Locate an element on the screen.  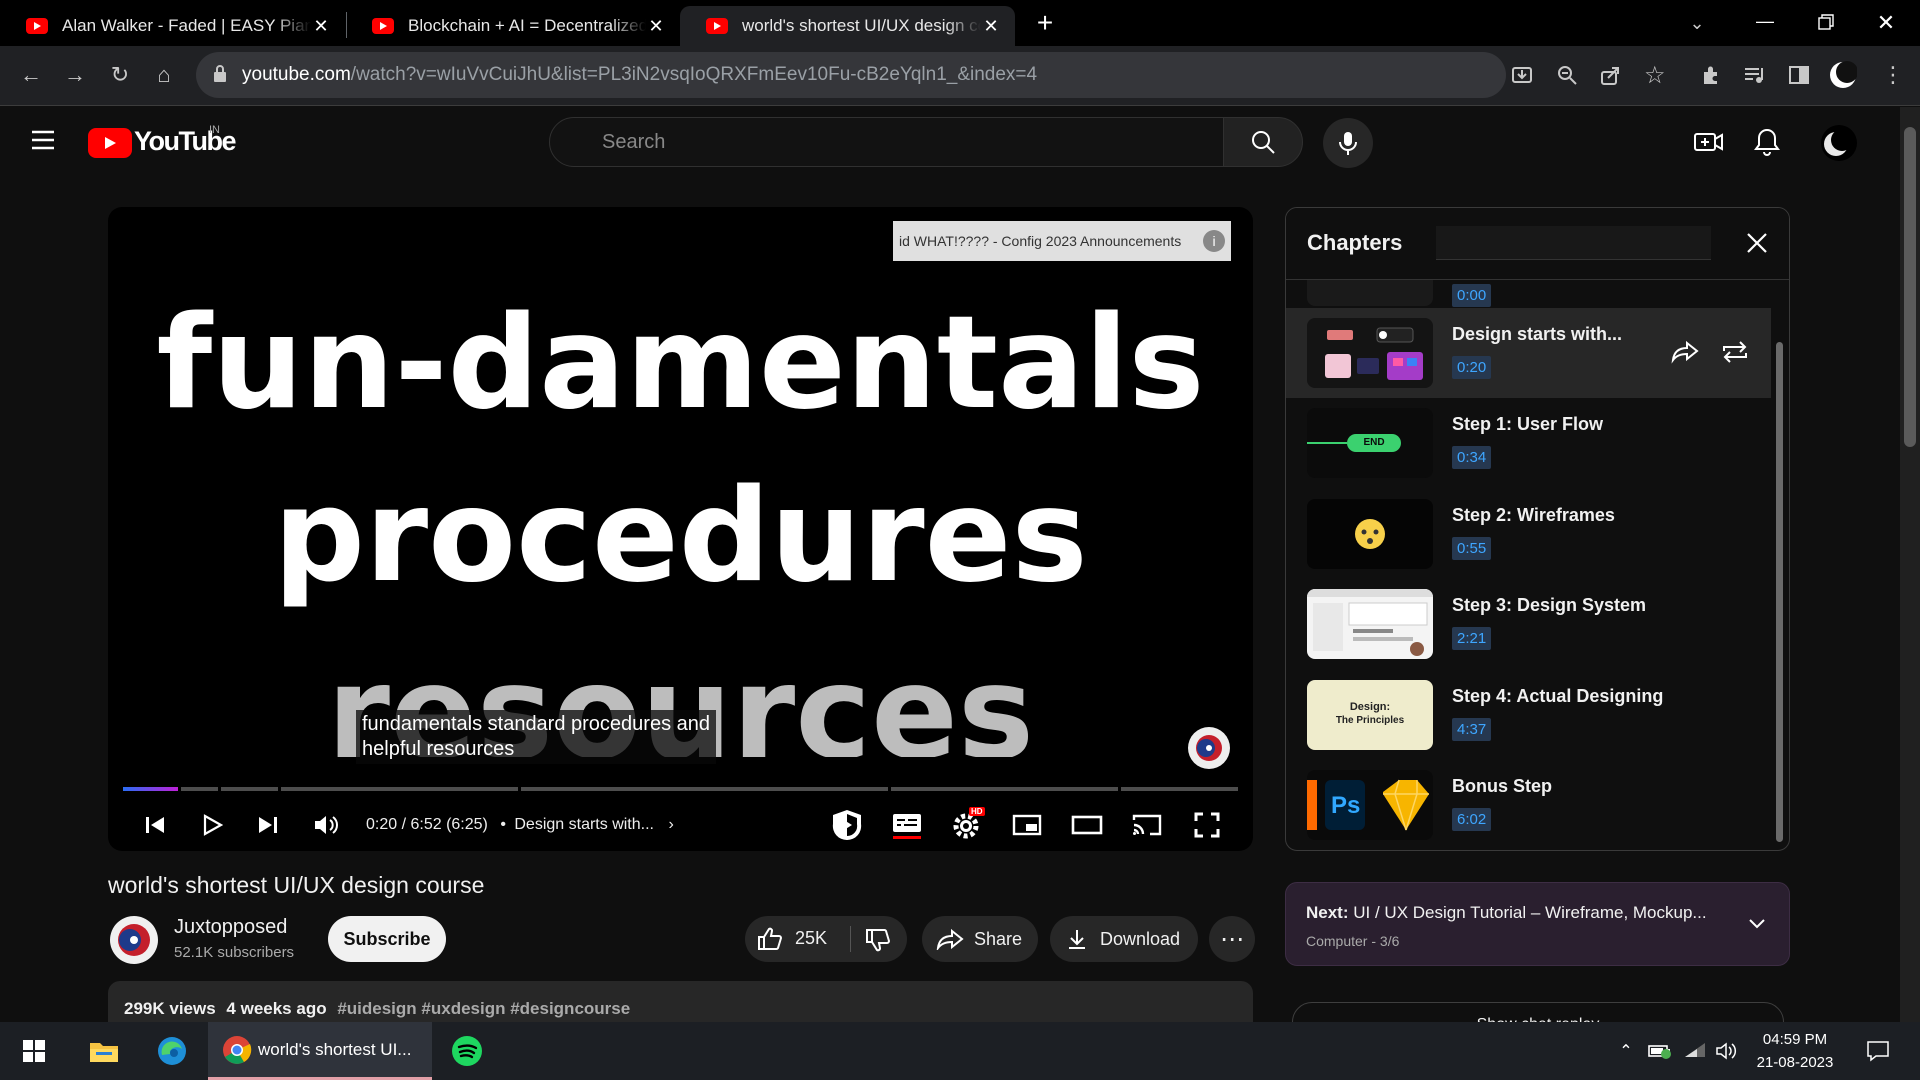
download-button: Download is located at coordinates (1124, 939).